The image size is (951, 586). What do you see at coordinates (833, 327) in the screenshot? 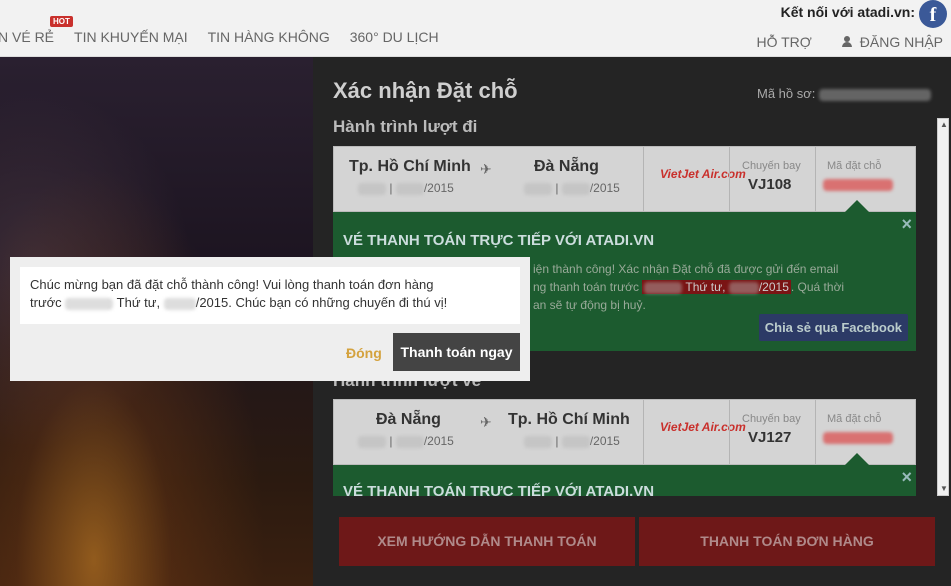
I see `share-facebook-button: Chia sẻ qua Facebook` at bounding box center [833, 327].